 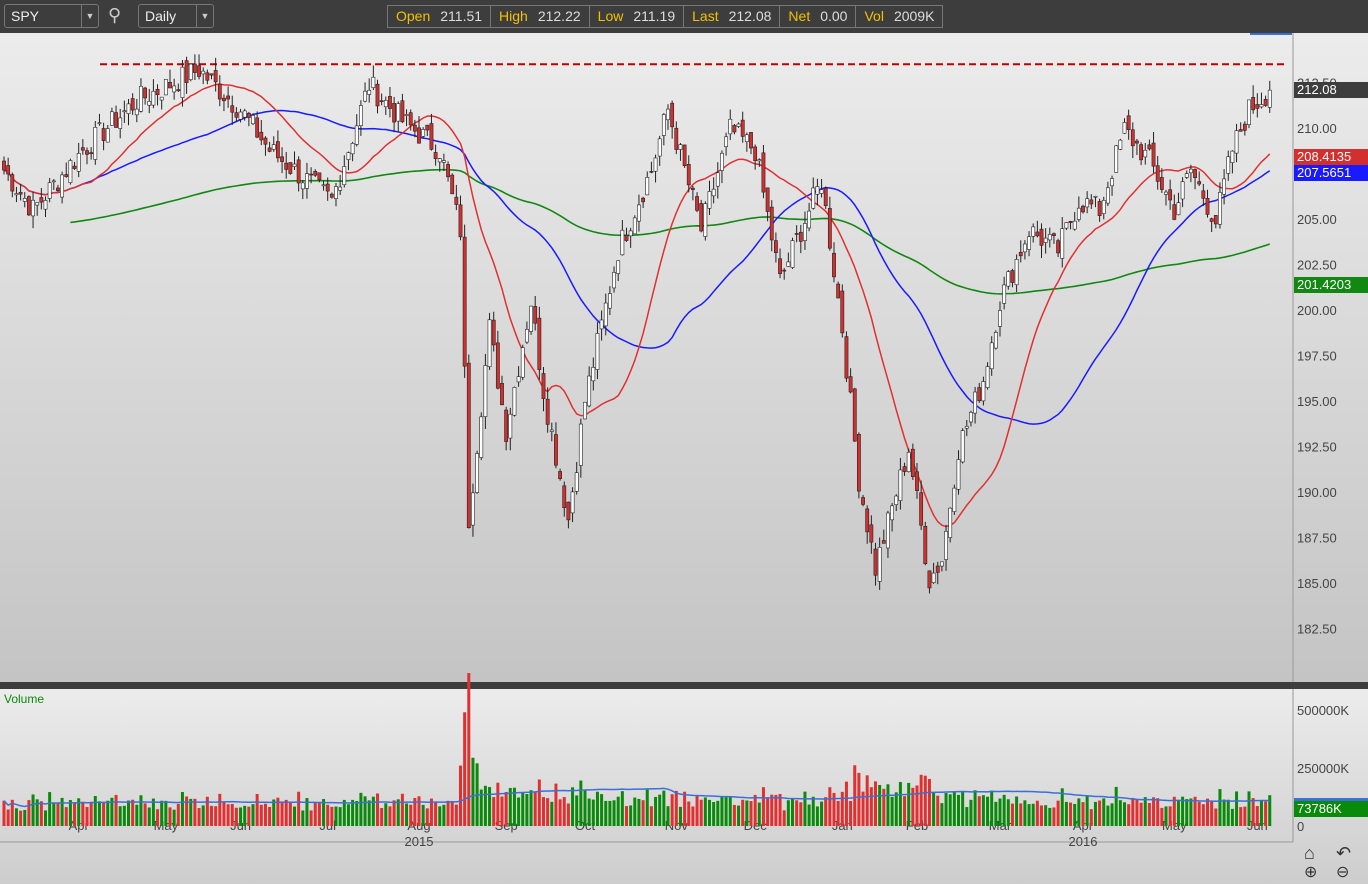 I want to click on sma-green-tag: 201.4203, so click(x=1331, y=285).